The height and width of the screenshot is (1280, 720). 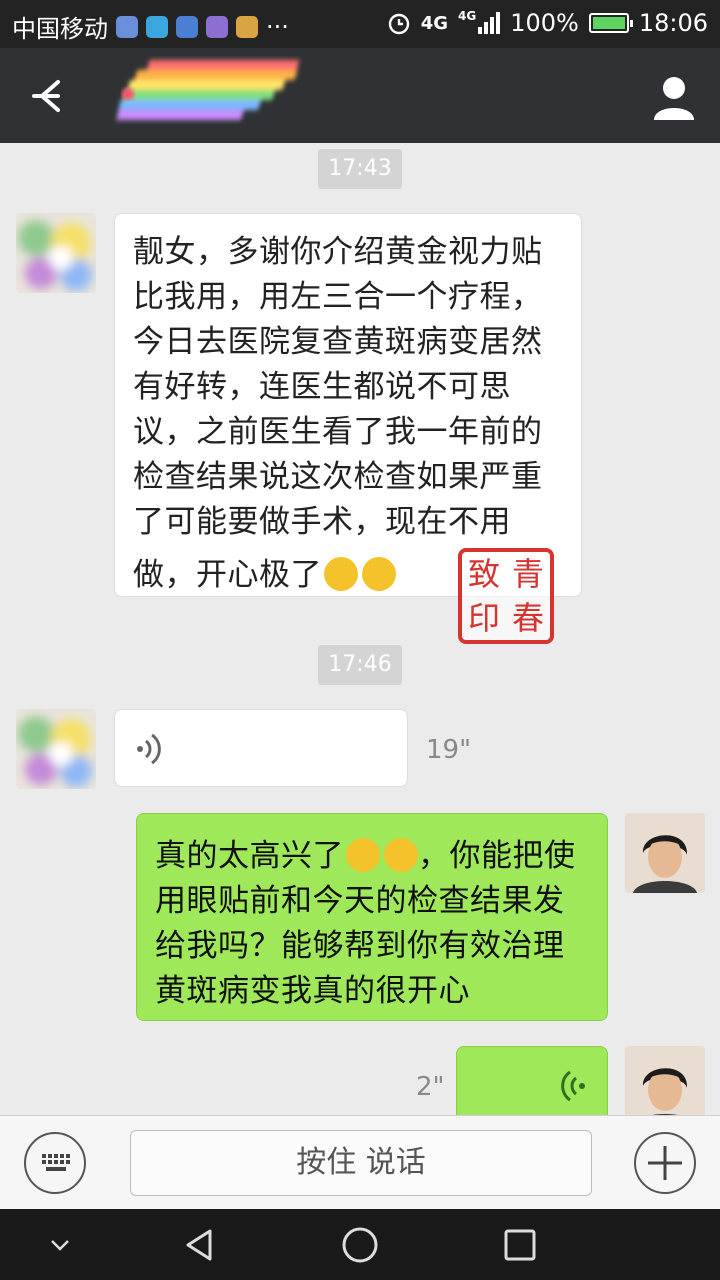 I want to click on keyboard-icon, so click(x=56, y=1162).